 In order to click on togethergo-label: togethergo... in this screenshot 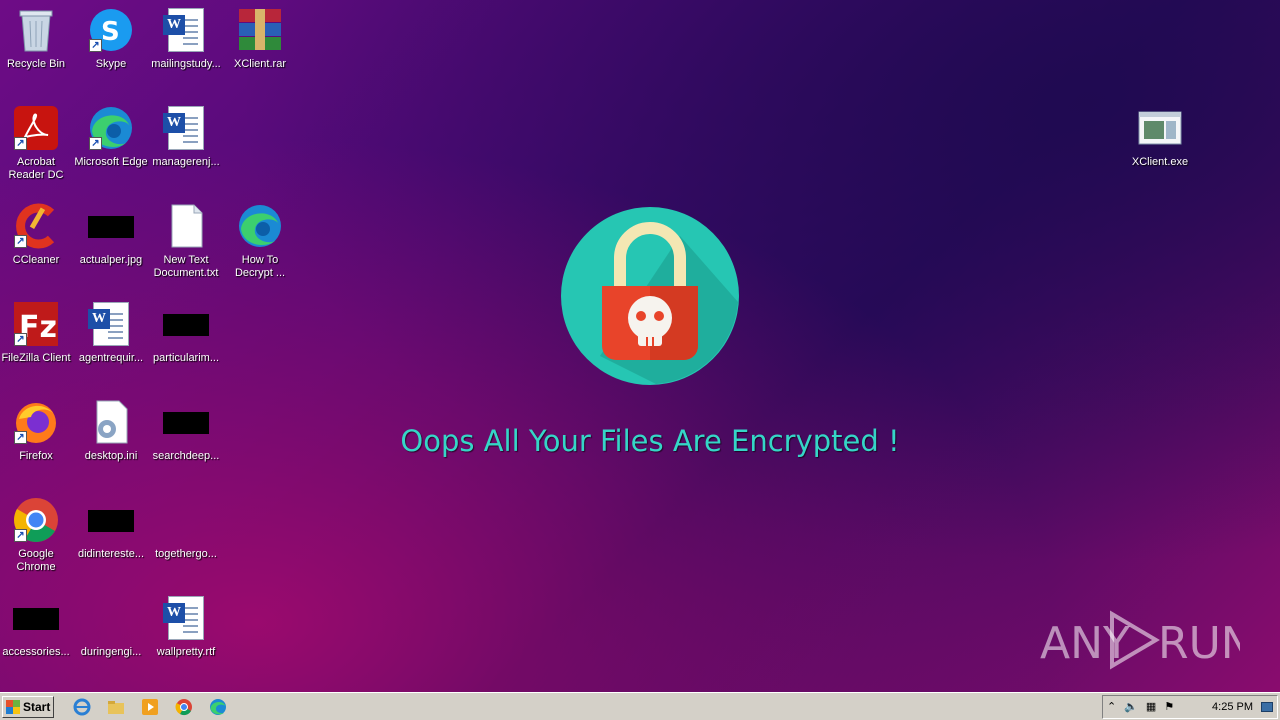, I will do `click(186, 554)`.